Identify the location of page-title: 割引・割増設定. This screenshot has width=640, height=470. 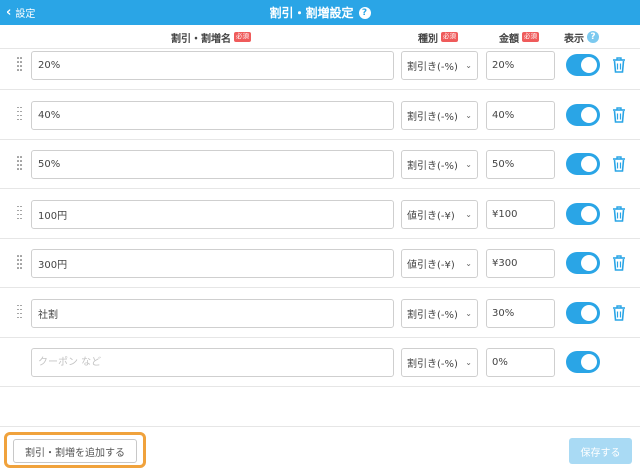
(311, 13).